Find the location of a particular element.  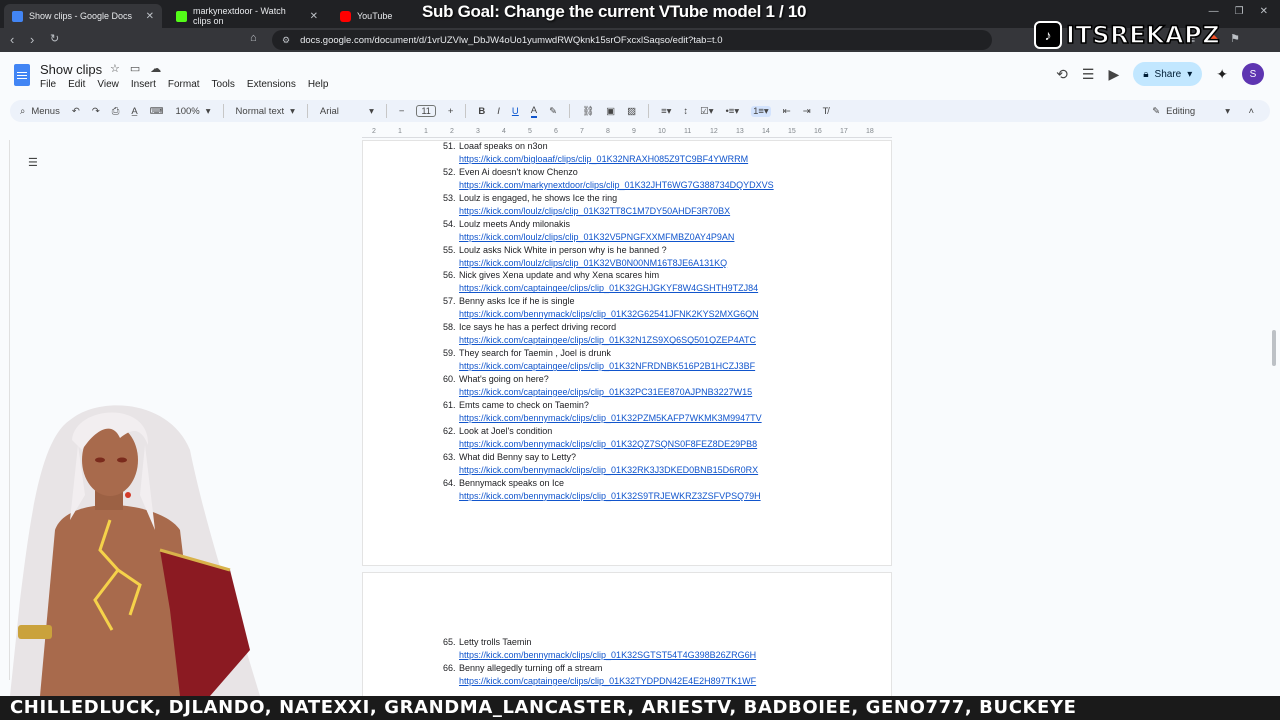

paint-format-icon: ⌨ is located at coordinates (157, 111).